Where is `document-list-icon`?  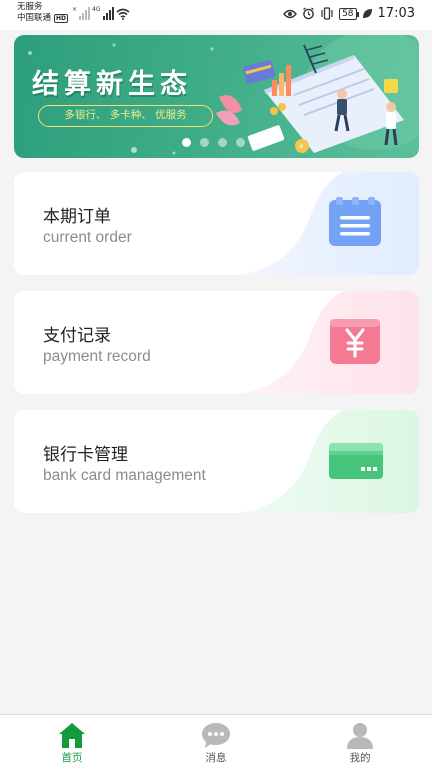 document-list-icon is located at coordinates (355, 221).